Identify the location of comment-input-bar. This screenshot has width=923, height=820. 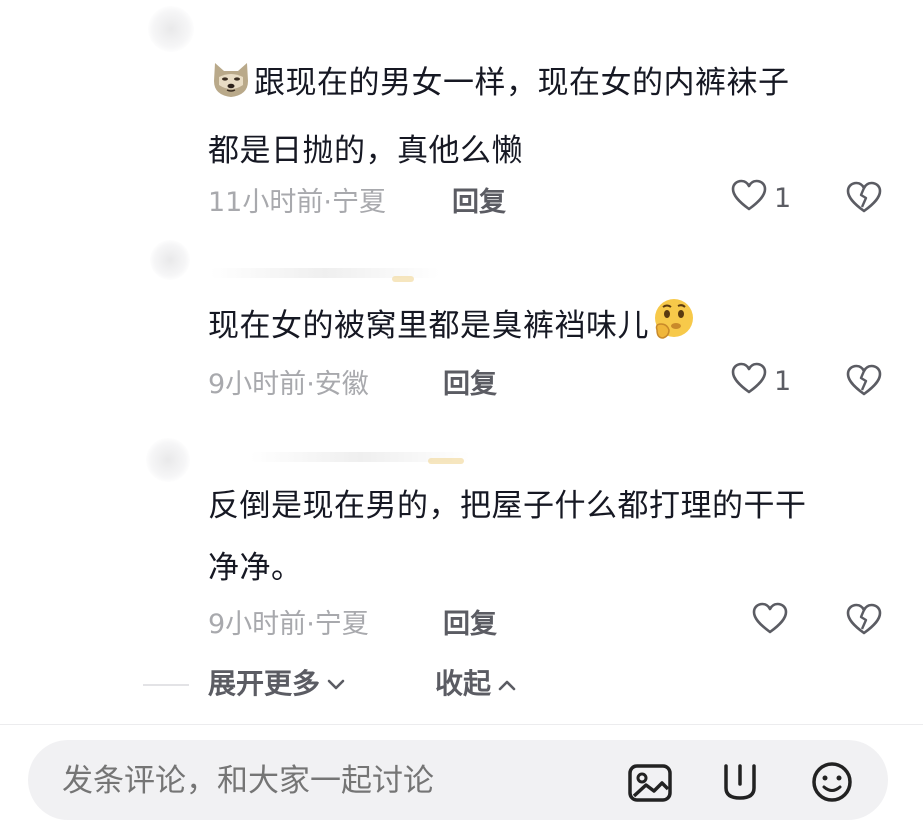
(458, 780).